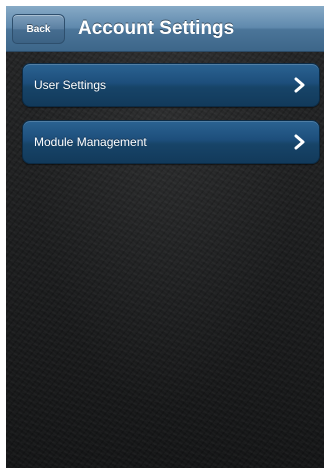  I want to click on back-button-label: Back, so click(38, 29).